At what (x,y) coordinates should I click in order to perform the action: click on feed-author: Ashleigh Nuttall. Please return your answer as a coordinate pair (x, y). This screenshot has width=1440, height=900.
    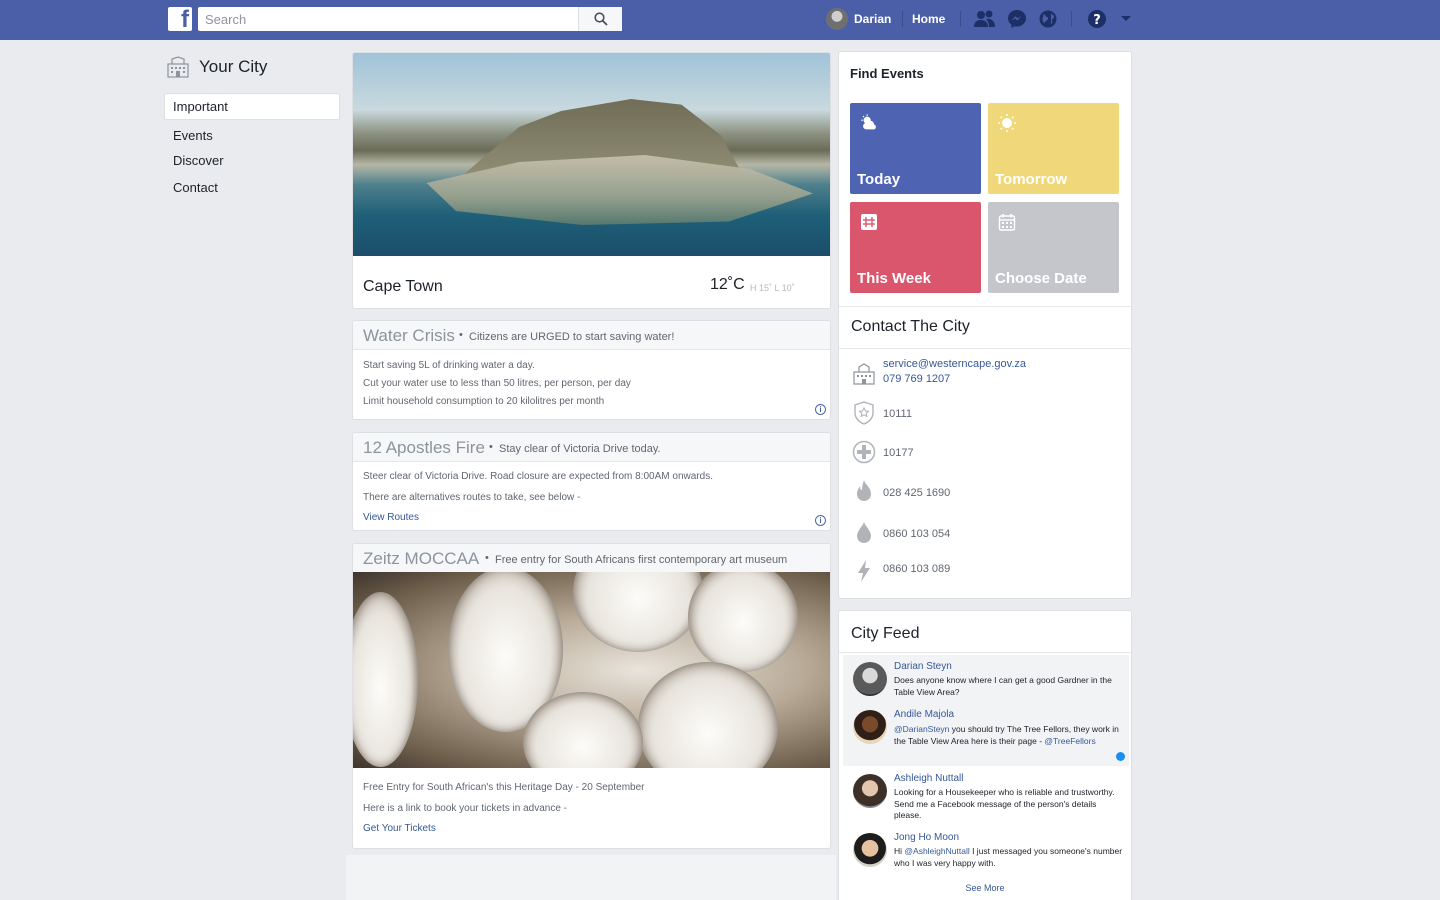
    Looking at the image, I should click on (928, 778).